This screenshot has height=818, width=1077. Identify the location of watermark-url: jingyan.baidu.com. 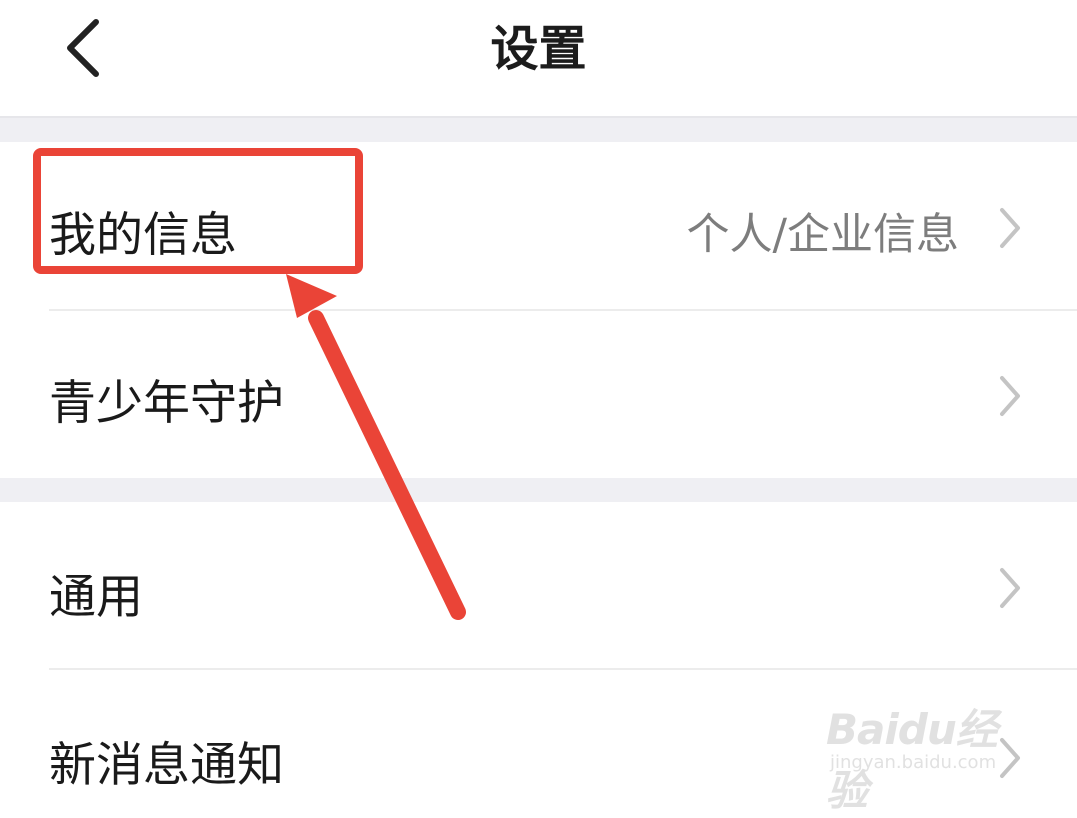
(913, 762).